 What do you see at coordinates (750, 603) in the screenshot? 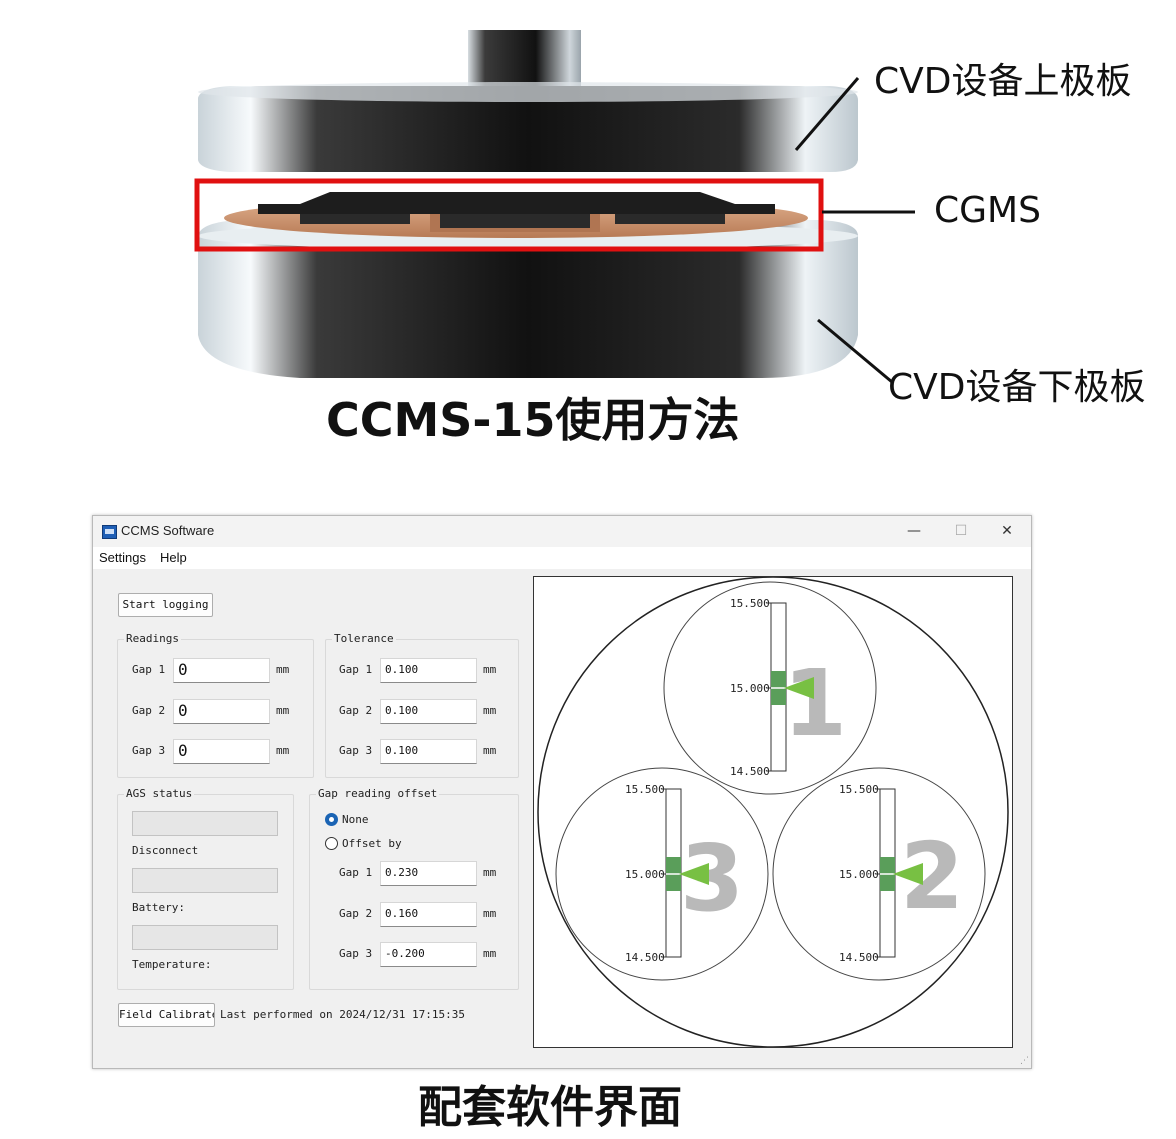
I see `gauge-1-top-tick-label: 15.500` at bounding box center [750, 603].